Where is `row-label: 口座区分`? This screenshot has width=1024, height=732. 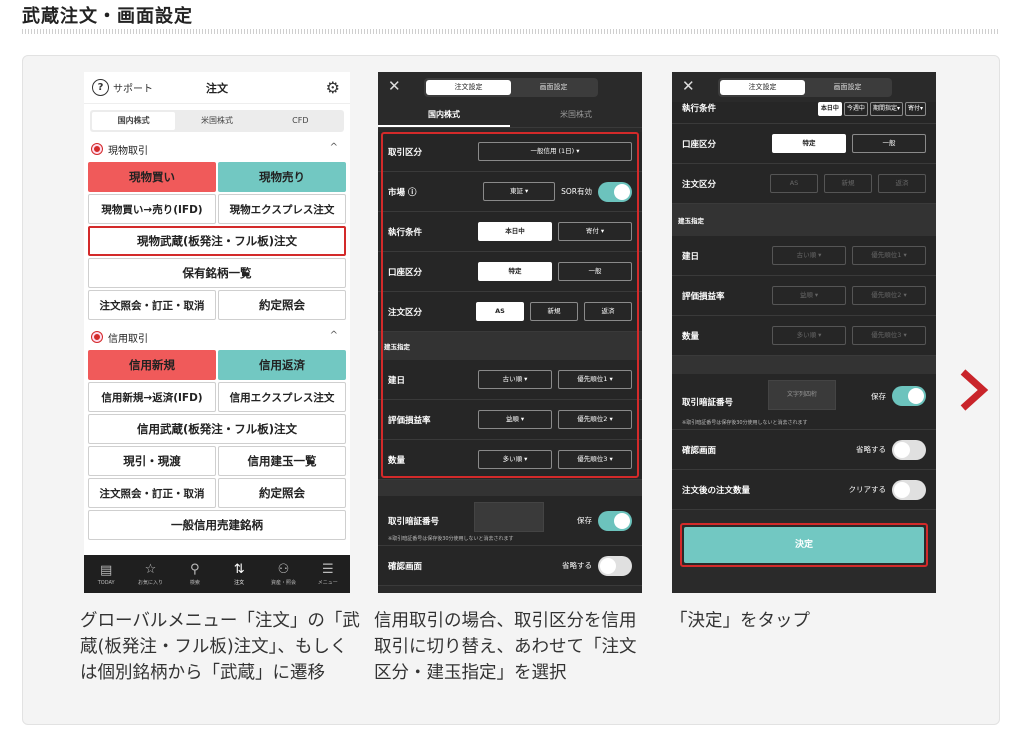 row-label: 口座区分 is located at coordinates (699, 144).